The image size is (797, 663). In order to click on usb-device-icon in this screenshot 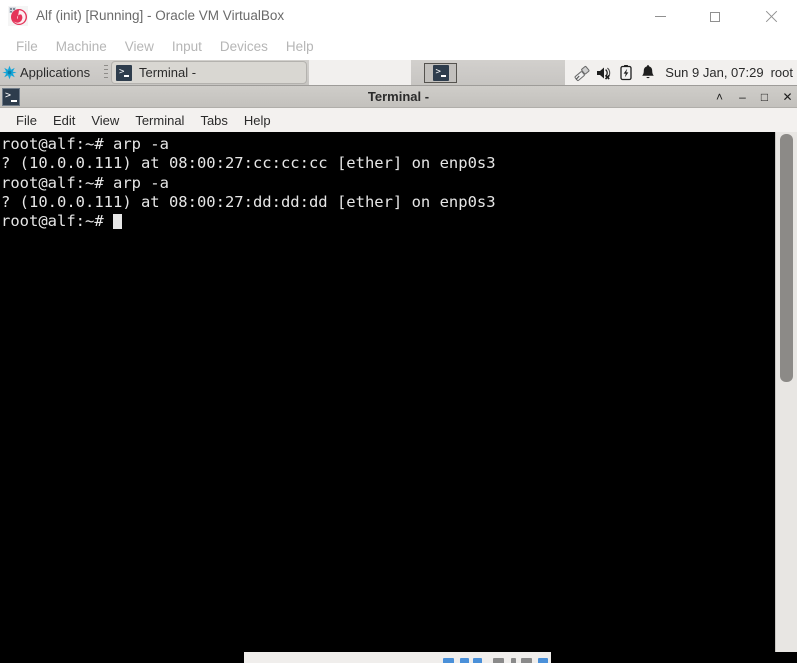, I will do `click(582, 73)`.